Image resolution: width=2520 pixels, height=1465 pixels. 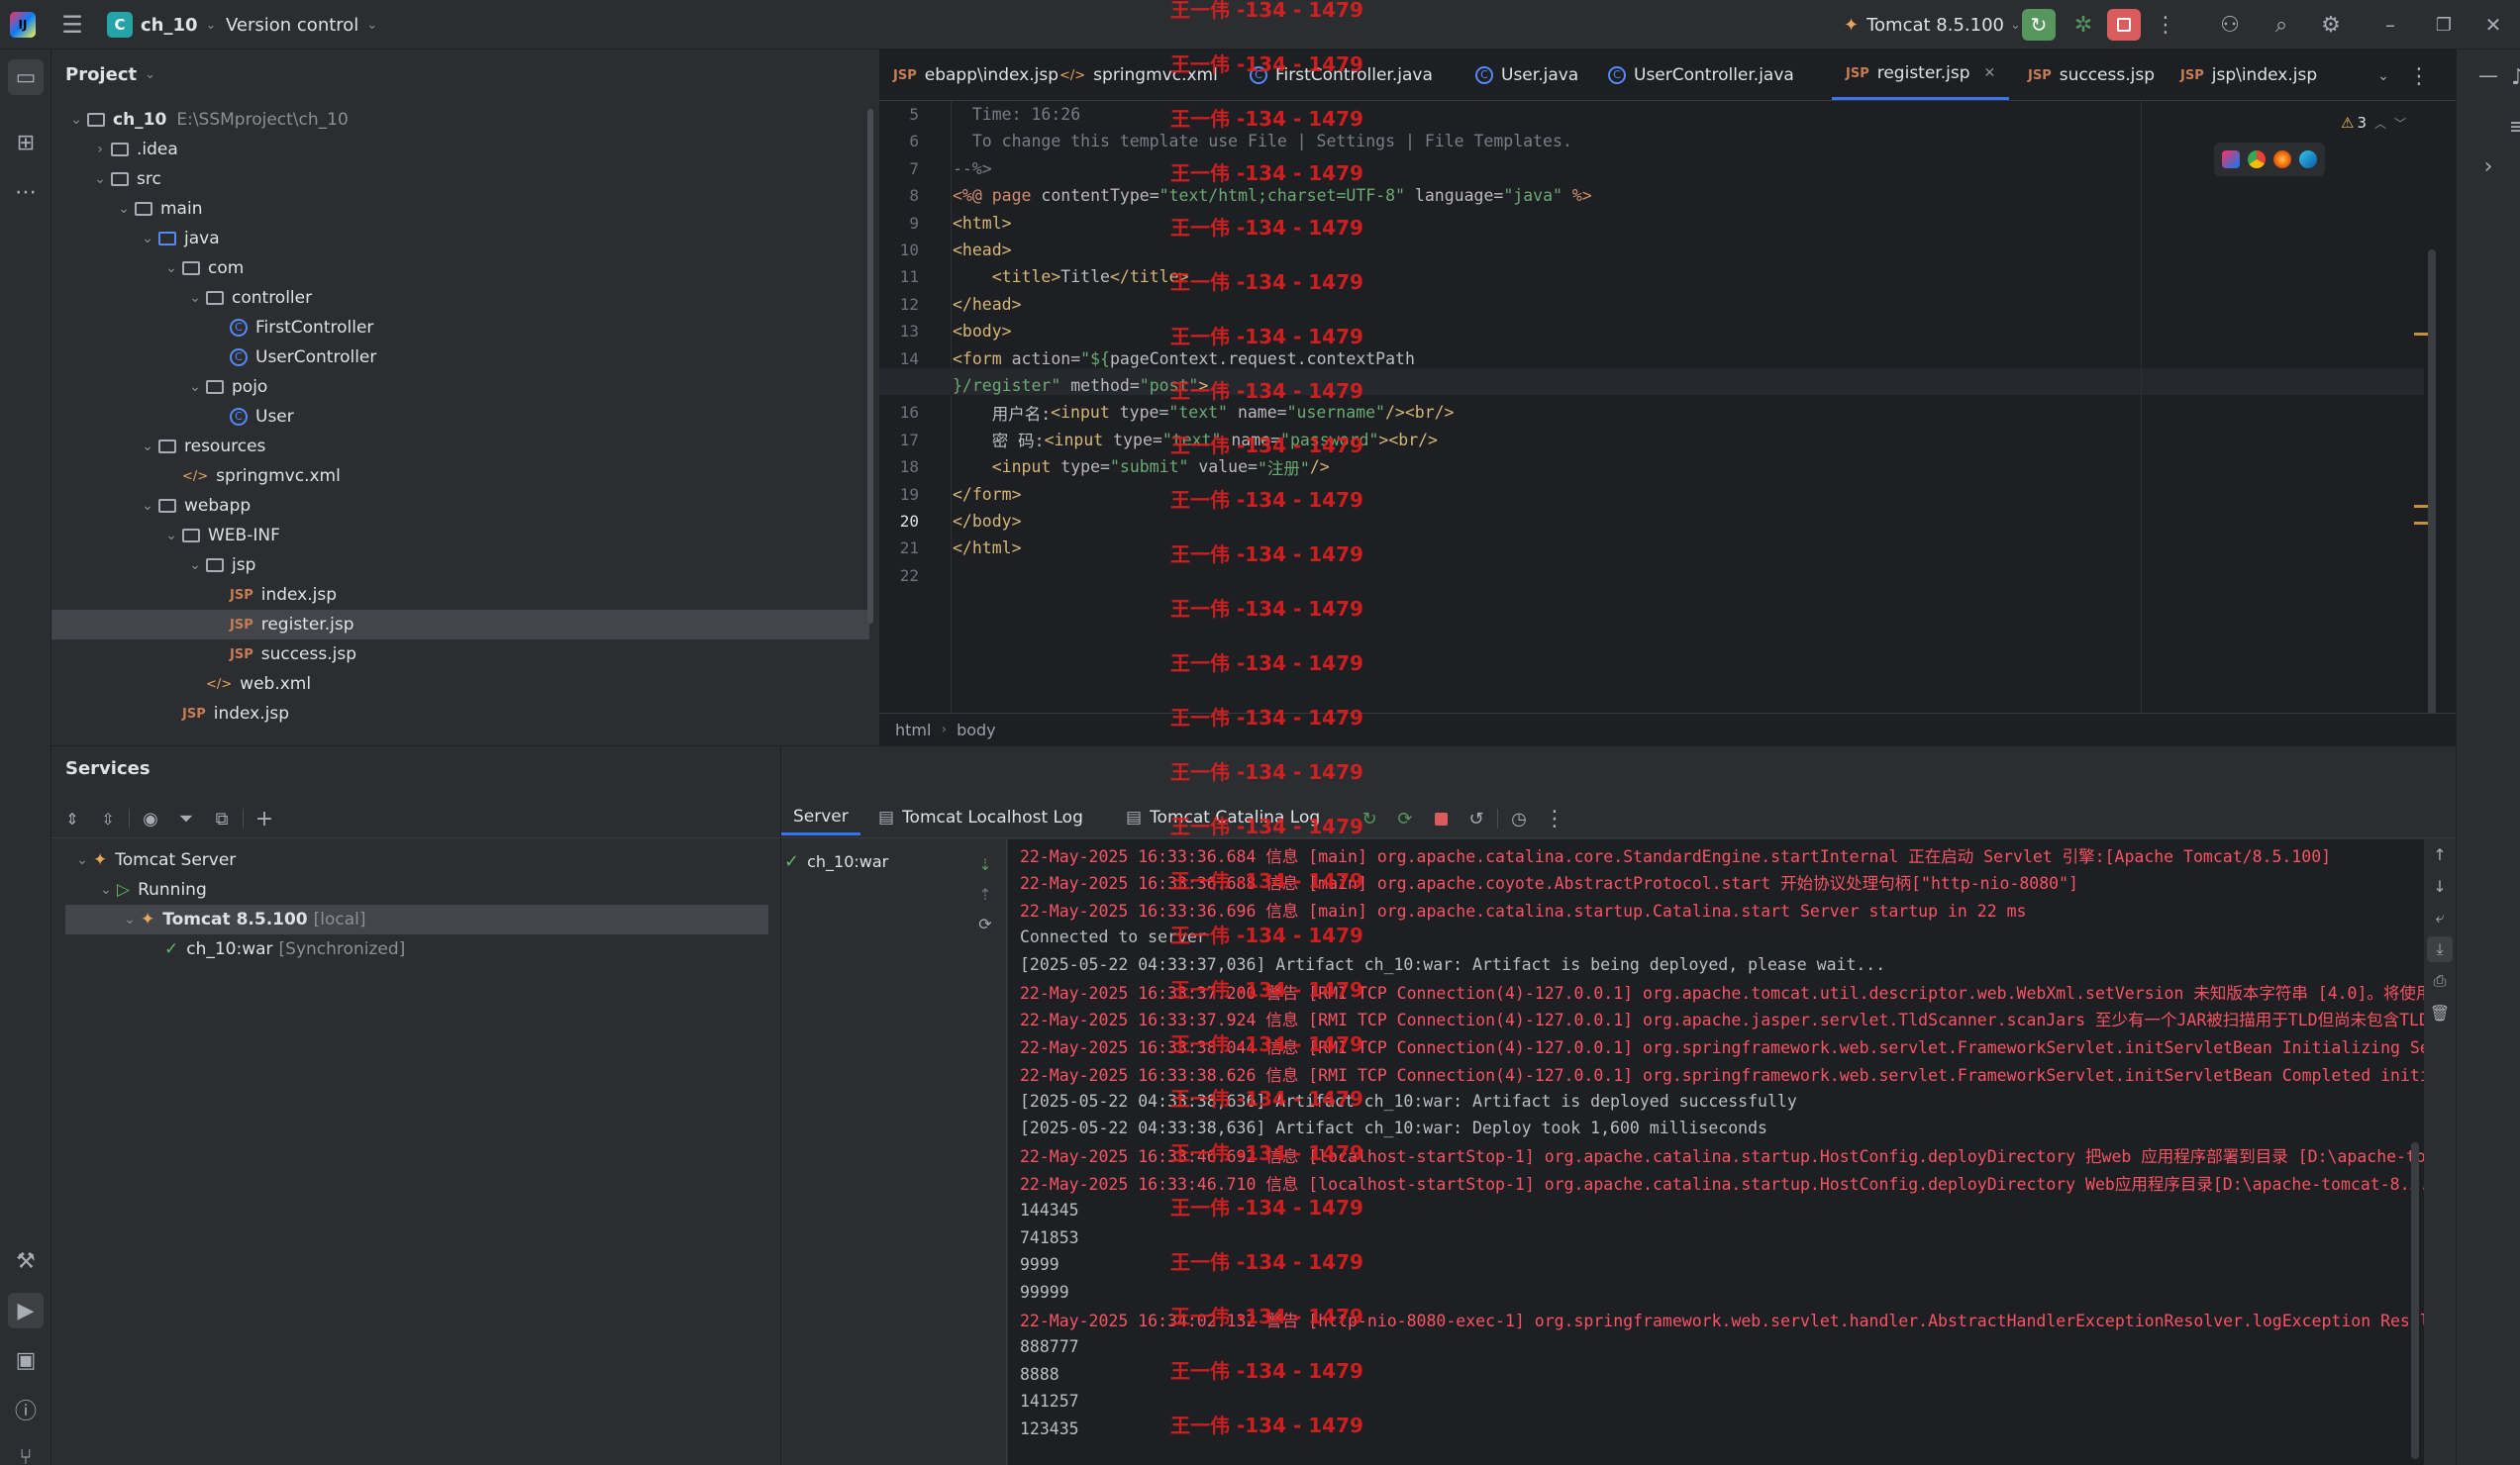 What do you see at coordinates (26, 1452) in the screenshot?
I see `git-icon: ⑂` at bounding box center [26, 1452].